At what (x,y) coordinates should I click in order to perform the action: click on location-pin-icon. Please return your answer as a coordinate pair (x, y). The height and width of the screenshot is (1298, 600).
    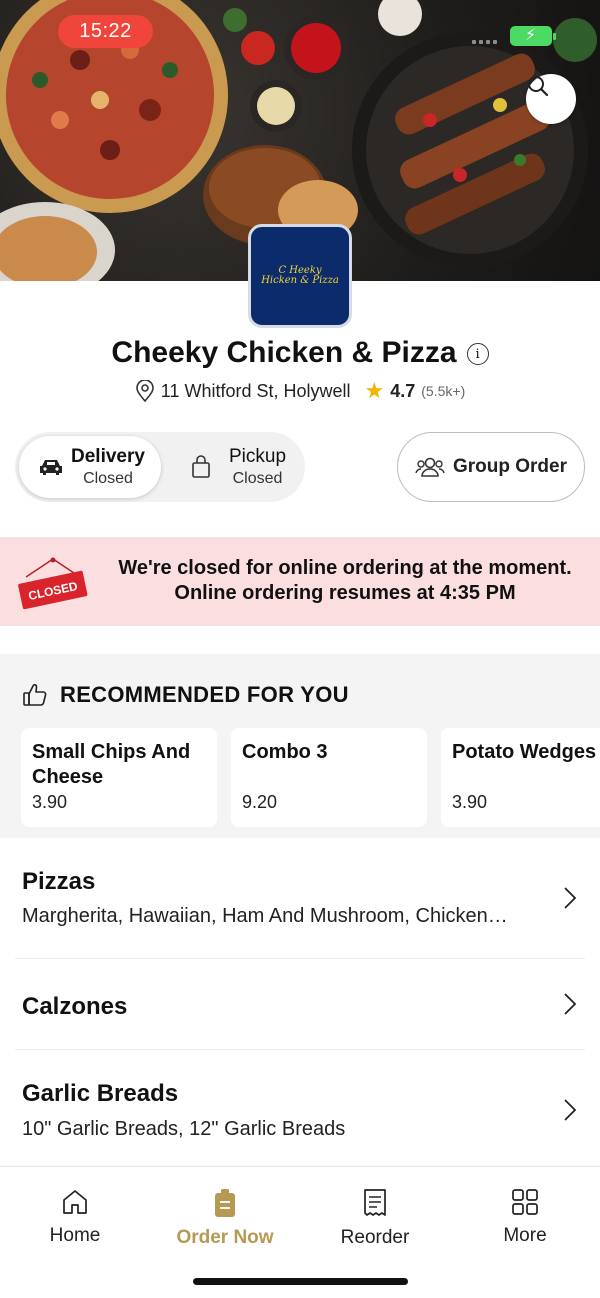
    Looking at the image, I should click on (144, 391).